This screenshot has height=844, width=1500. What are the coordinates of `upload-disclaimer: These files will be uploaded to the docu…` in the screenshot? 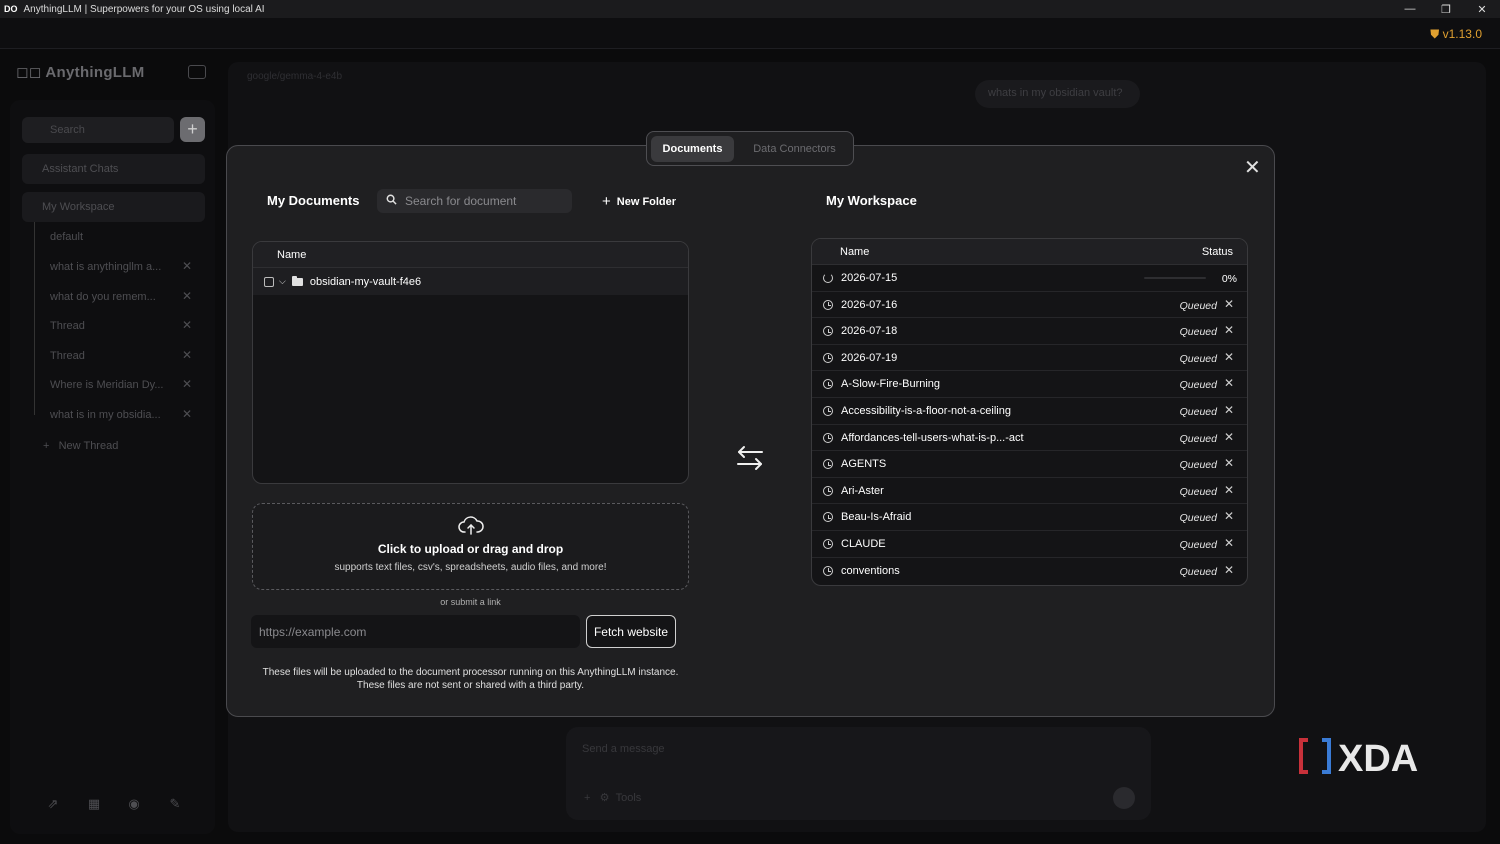 It's located at (470, 679).